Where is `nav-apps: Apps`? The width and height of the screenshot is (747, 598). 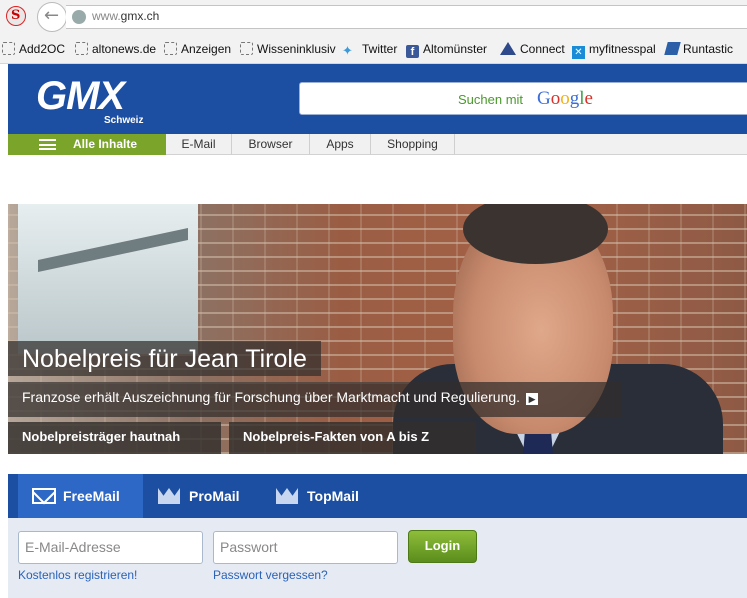 nav-apps: Apps is located at coordinates (340, 144).